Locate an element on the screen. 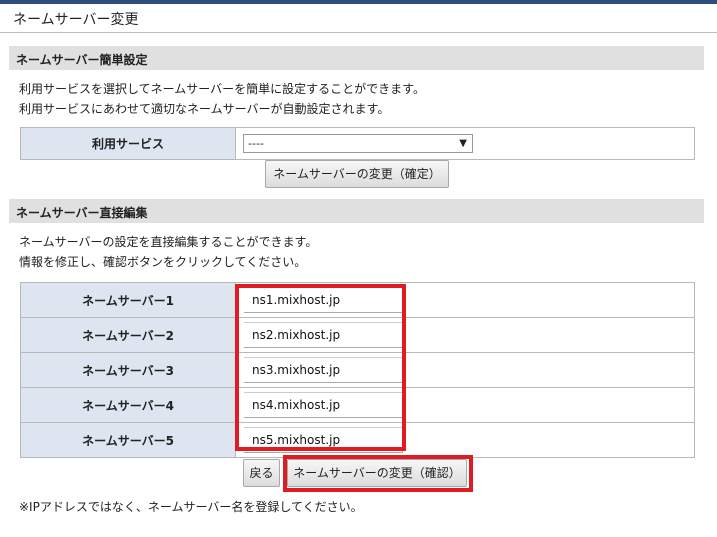 This screenshot has height=537, width=717. nameserver-inputs-highlight is located at coordinates (320, 367).